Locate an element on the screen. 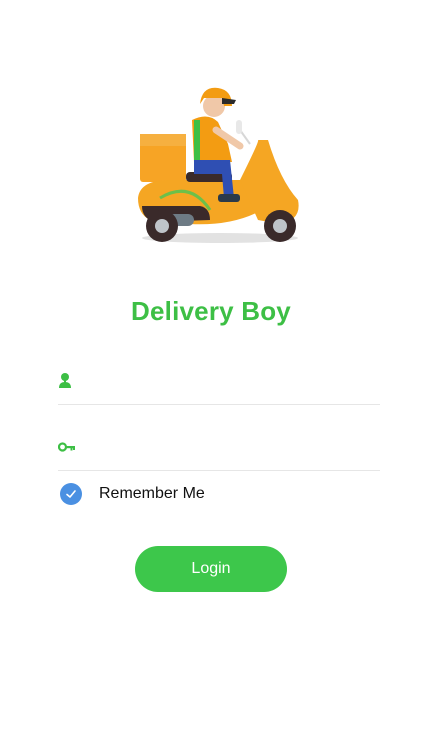 This screenshot has height=750, width=422. delivery-scooter-illustration is located at coordinates (220, 165).